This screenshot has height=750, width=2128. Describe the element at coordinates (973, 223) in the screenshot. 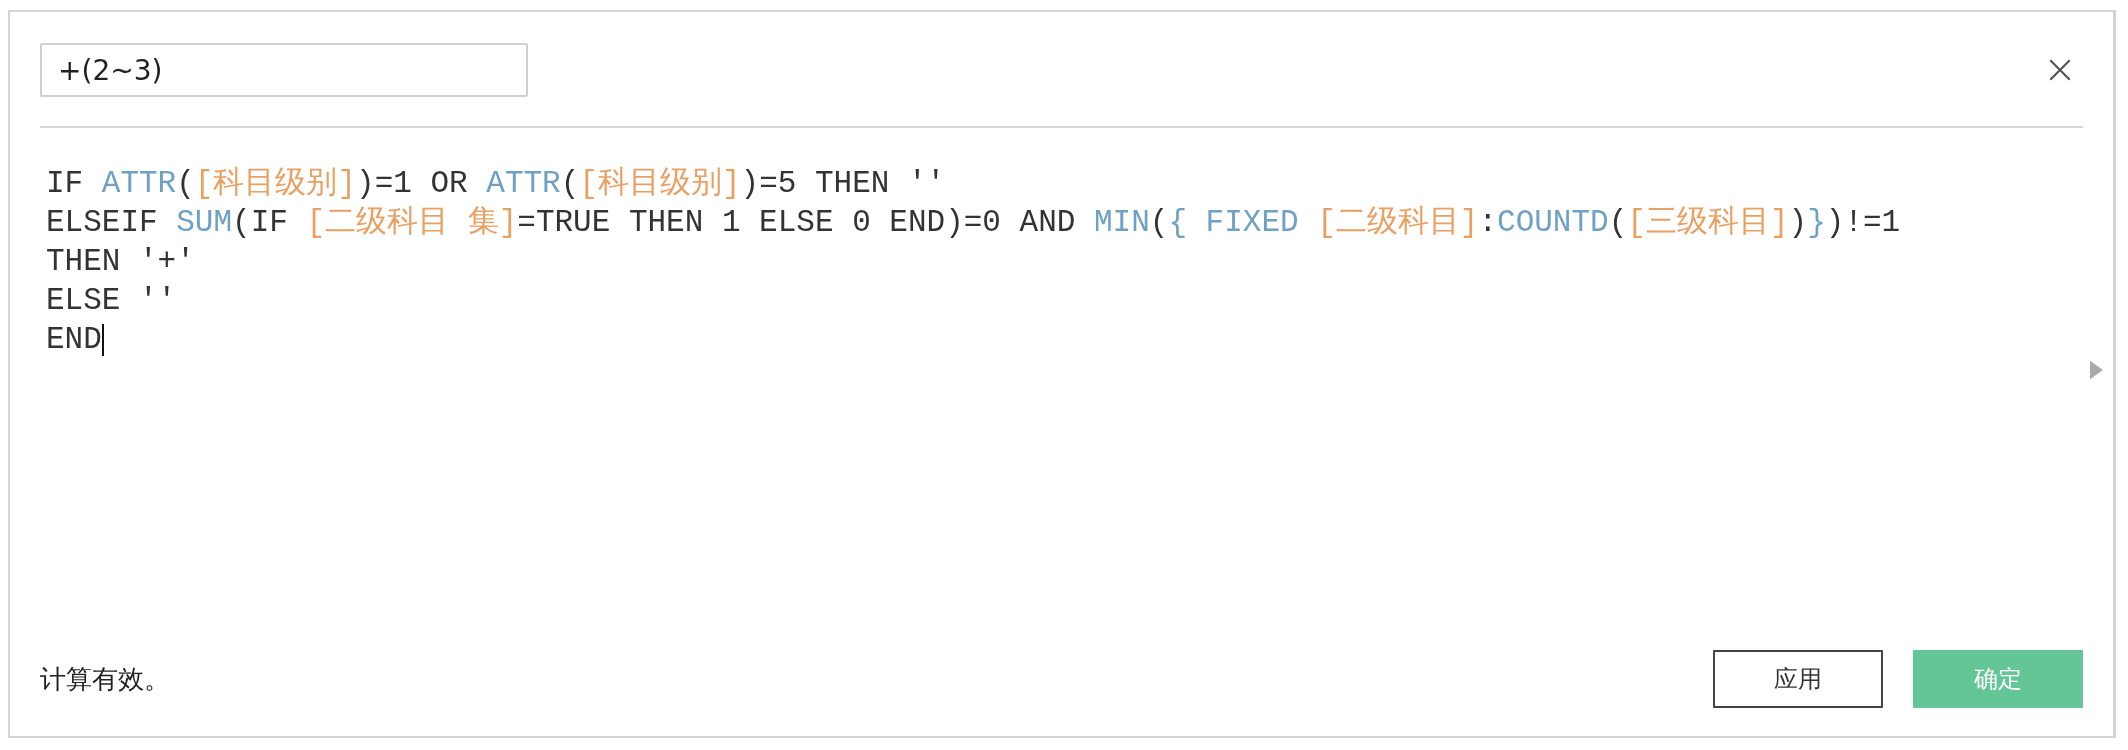

I see `code-line: ELSEIF SUM(IF [二级科目 集]=TRUE THEN 1 ELSE 0 END)=0 AND MIN({ FIXED [二级科目]:COUNTD([三级科目])})!=1` at that location.